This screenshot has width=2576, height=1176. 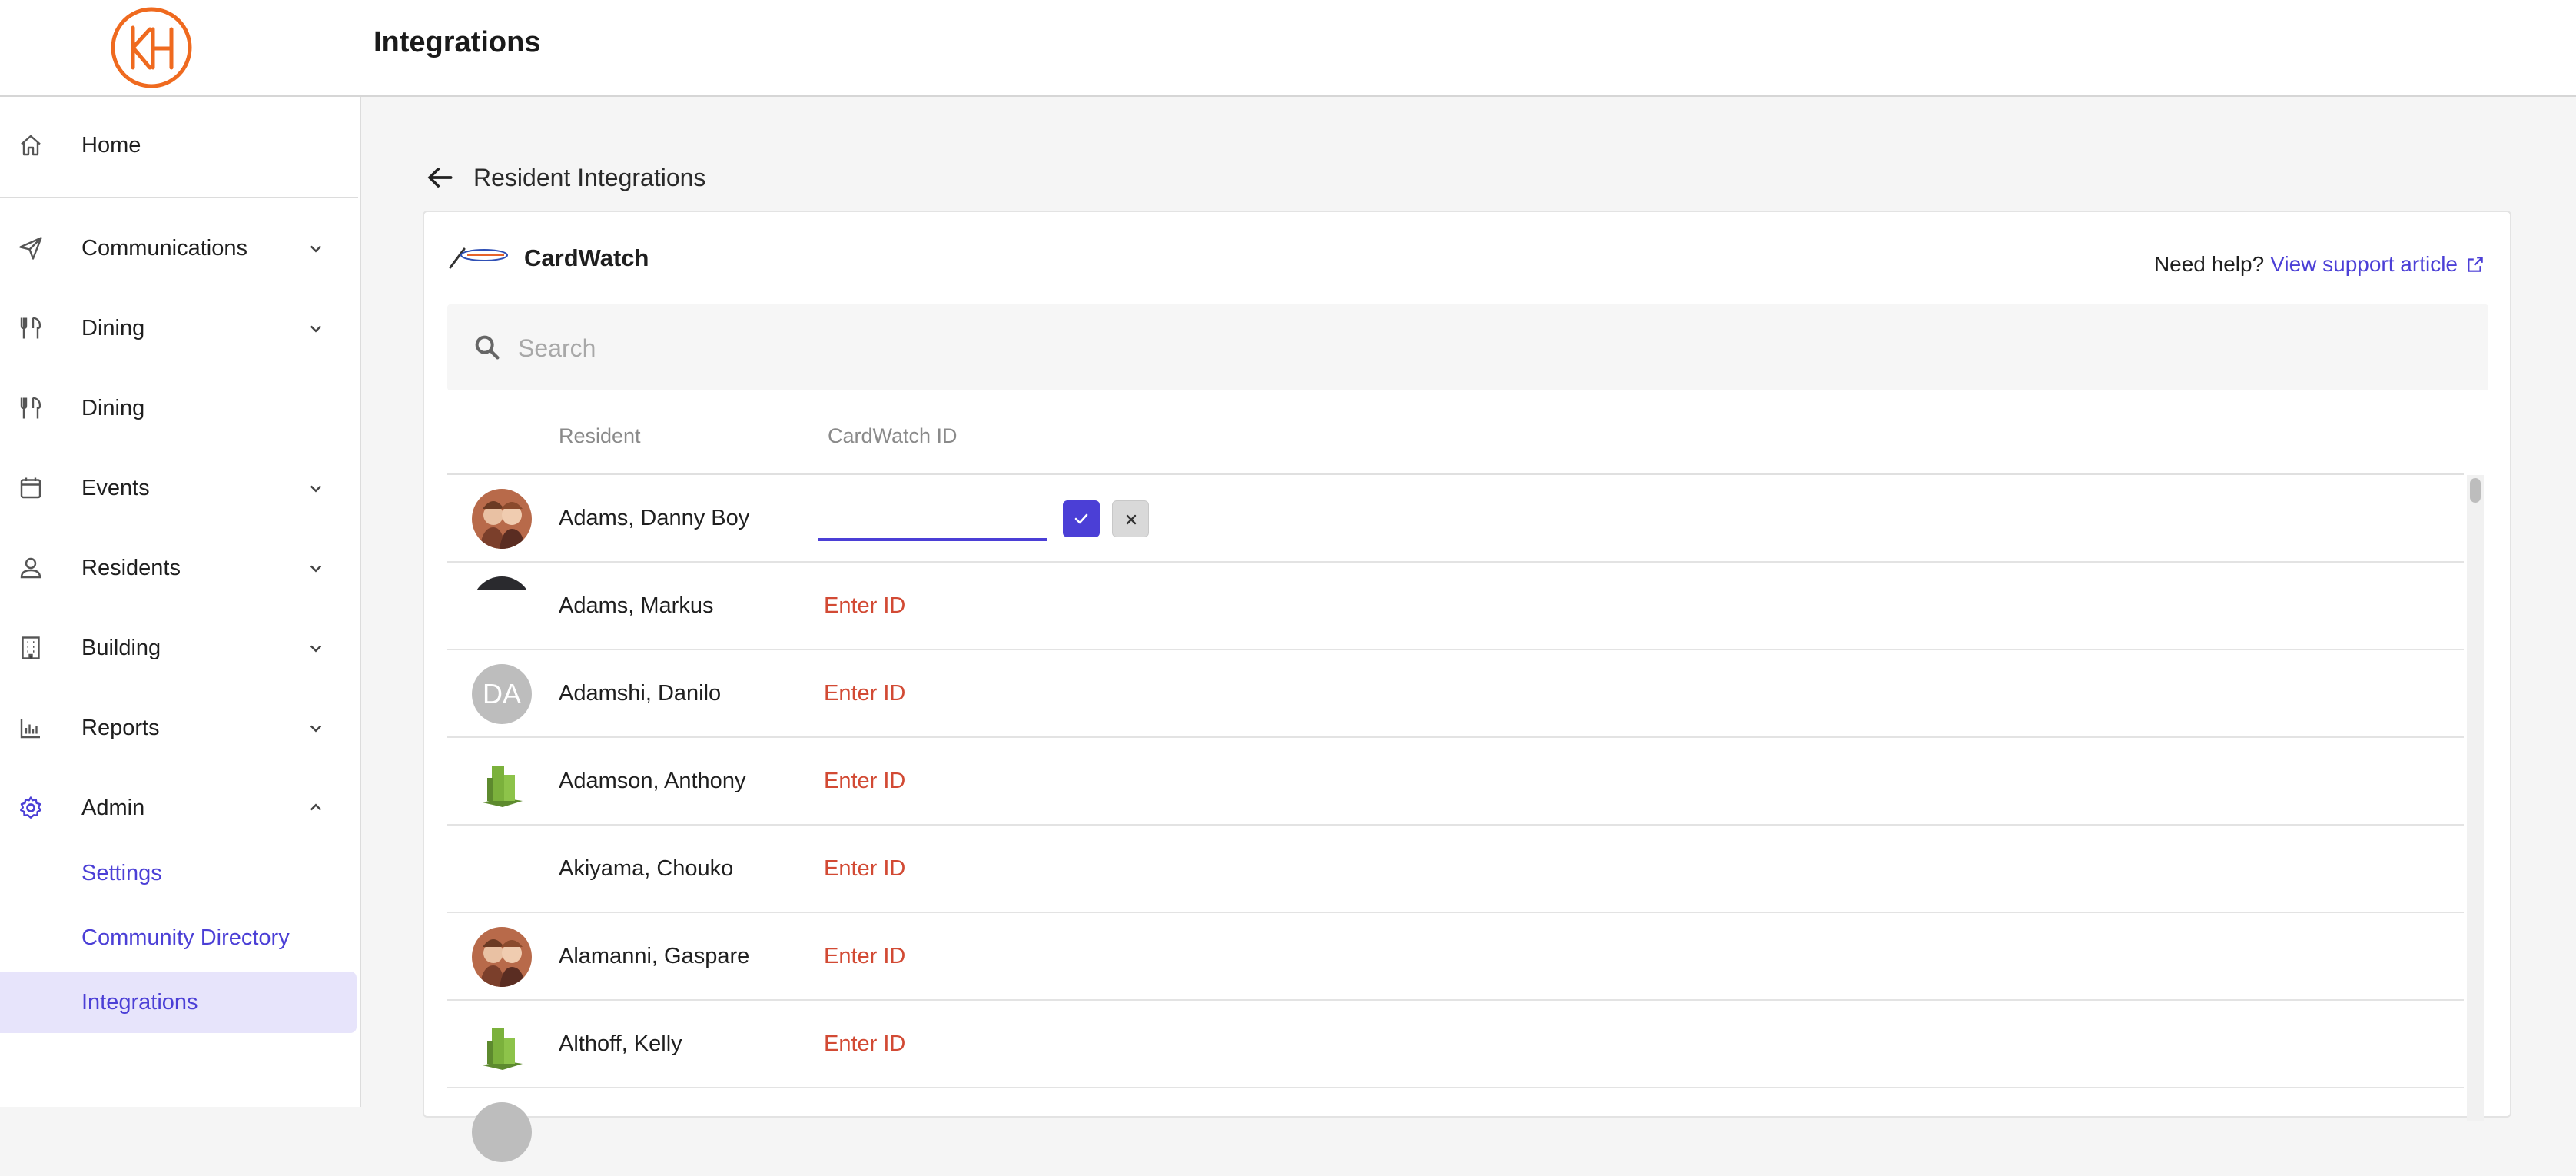 What do you see at coordinates (652, 781) in the screenshot?
I see `resident-name: Adamson, Anthony` at bounding box center [652, 781].